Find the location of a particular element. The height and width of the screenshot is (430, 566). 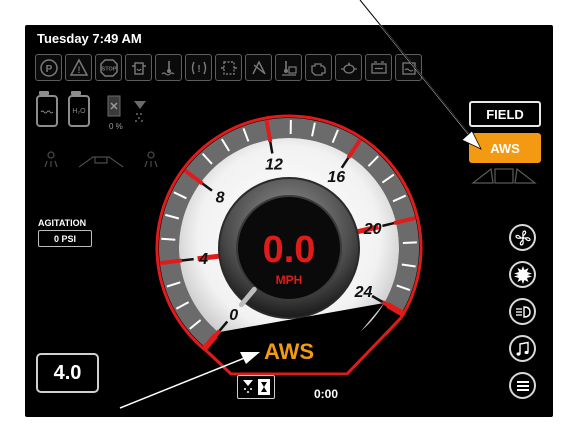

datetime-readout: Tuesday 7:49 AM is located at coordinates (89, 38).